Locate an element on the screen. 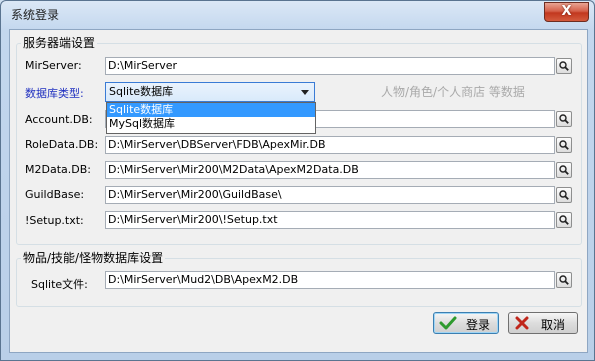  browse-roledata-db-button is located at coordinates (564, 145).